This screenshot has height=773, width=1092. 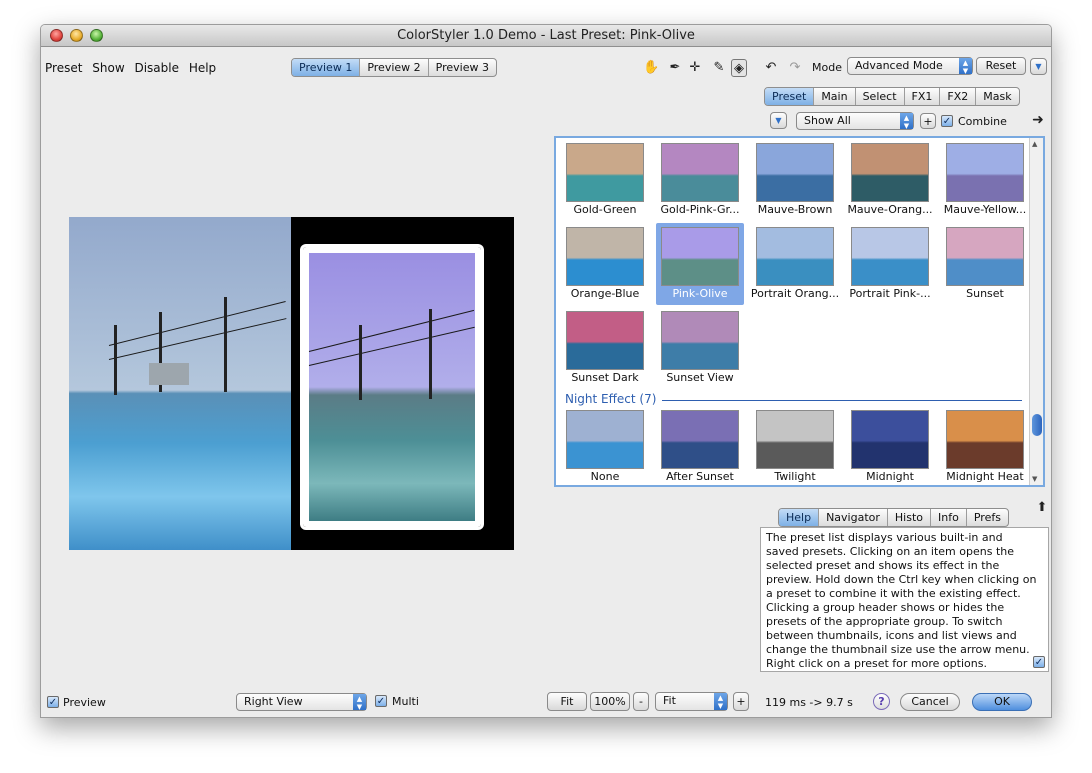 What do you see at coordinates (1042, 508) in the screenshot?
I see `arrow-up-icon: ⬆` at bounding box center [1042, 508].